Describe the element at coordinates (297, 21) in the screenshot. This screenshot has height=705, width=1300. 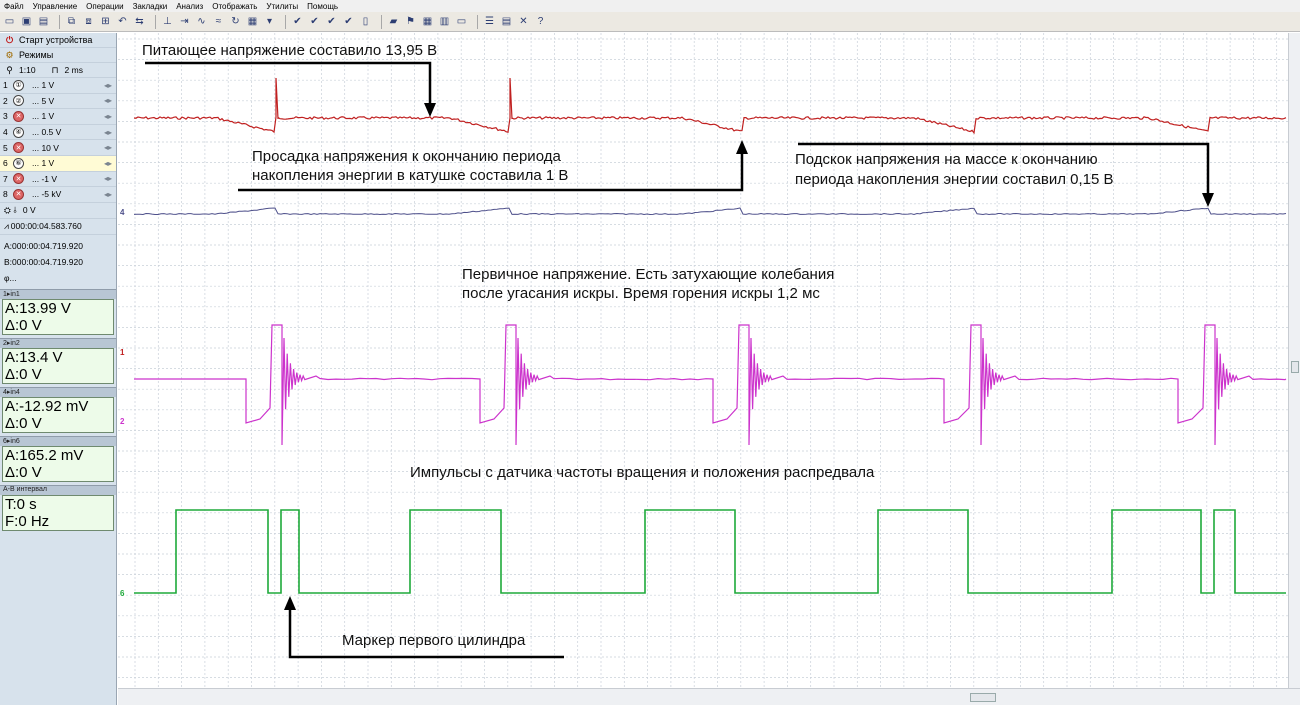
I see `check-icon: ✔` at that location.